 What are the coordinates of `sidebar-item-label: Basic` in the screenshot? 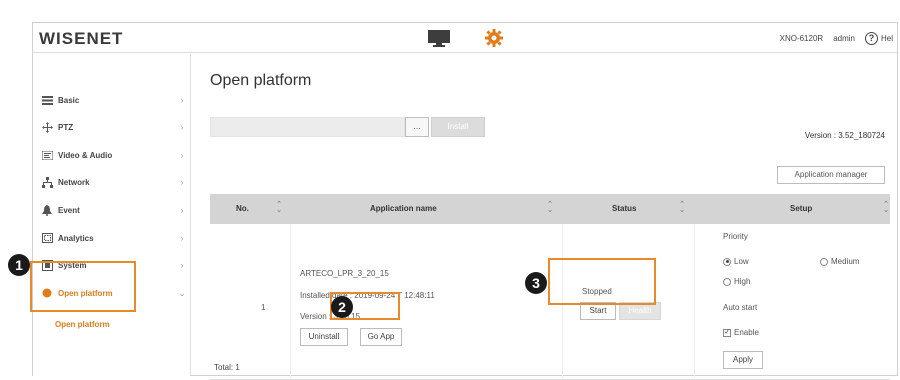 It's located at (69, 100).